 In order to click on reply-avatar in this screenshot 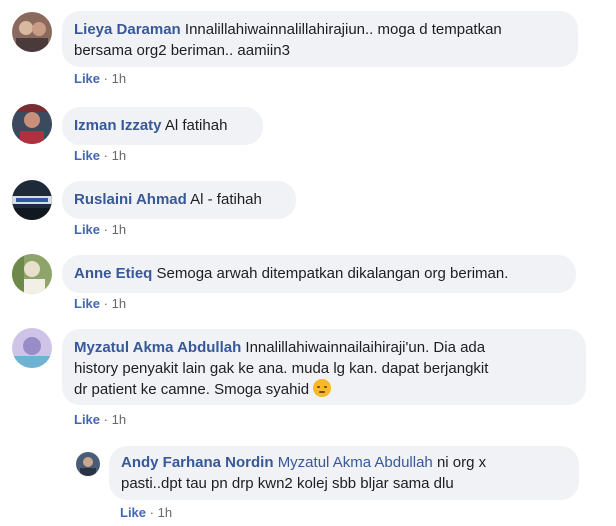, I will do `click(88, 464)`.